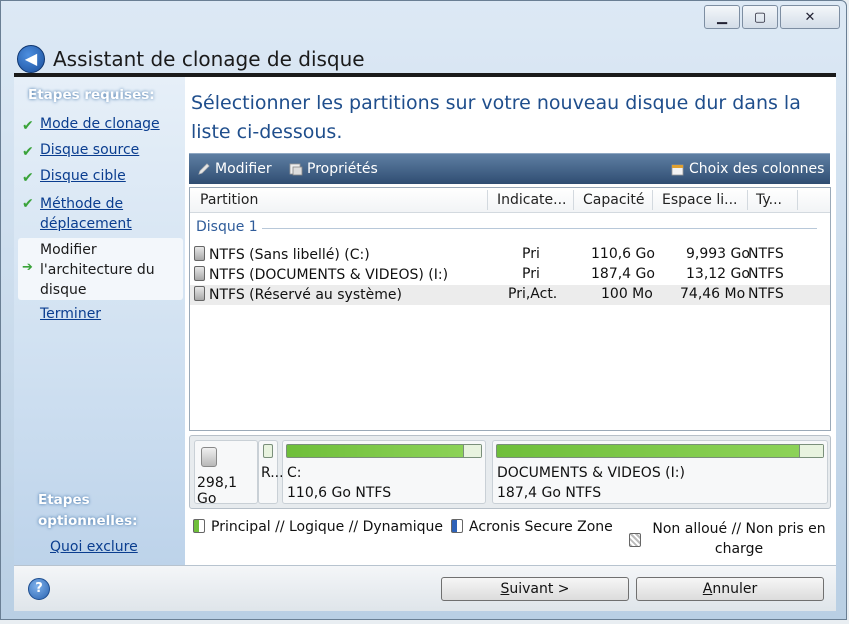 The image size is (849, 624). Describe the element at coordinates (339, 493) in the screenshot. I see `partition-block-info: 110,6 Go NTFS` at that location.